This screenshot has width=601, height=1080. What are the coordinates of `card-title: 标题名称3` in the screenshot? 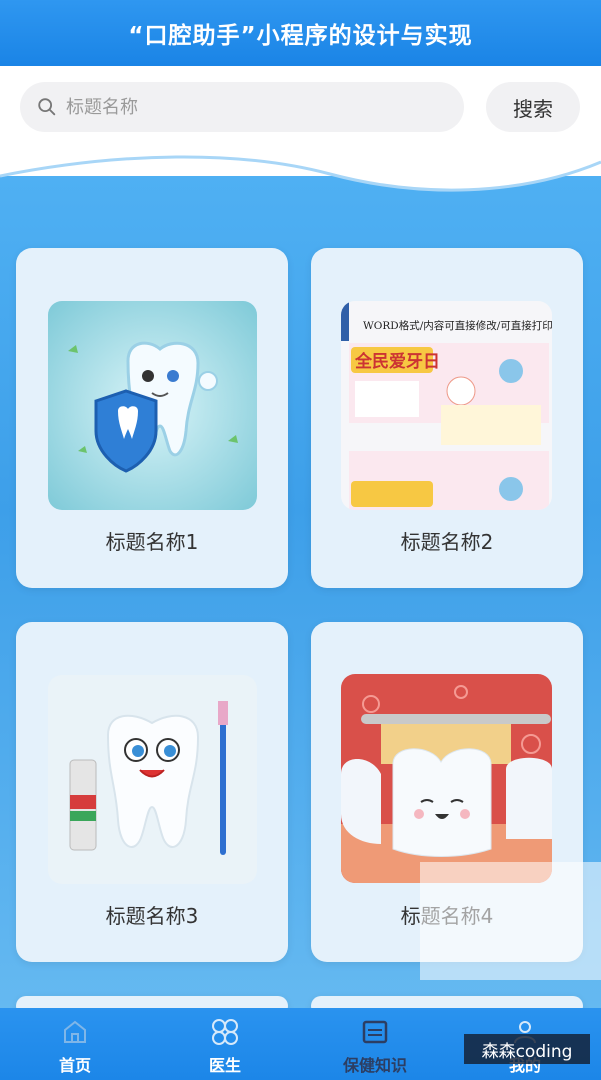 It's located at (152, 916).